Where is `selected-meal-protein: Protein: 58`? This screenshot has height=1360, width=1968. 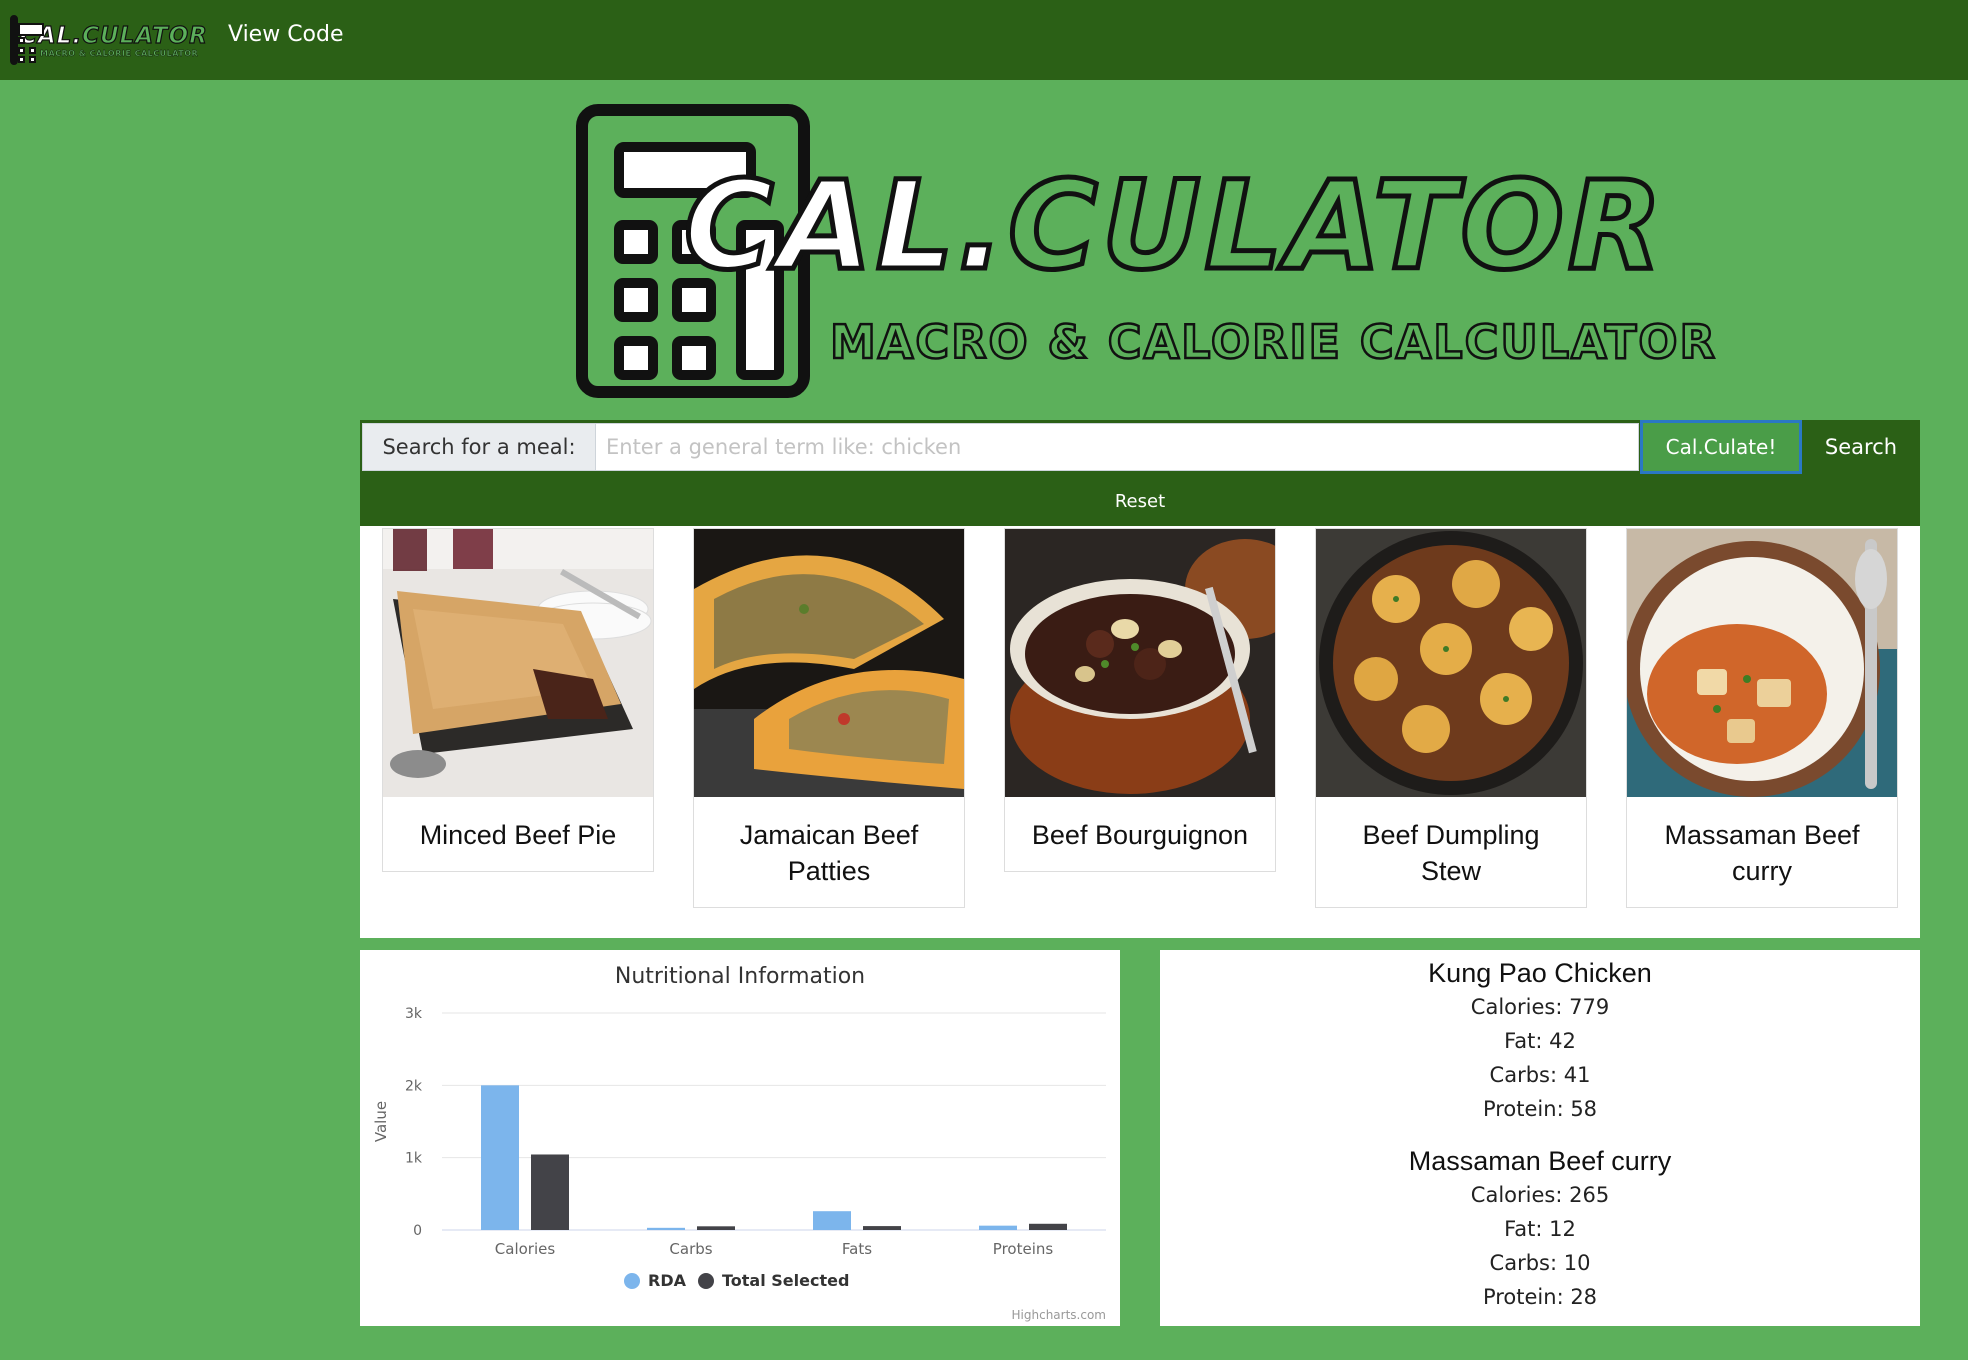 selected-meal-protein: Protein: 58 is located at coordinates (1540, 1109).